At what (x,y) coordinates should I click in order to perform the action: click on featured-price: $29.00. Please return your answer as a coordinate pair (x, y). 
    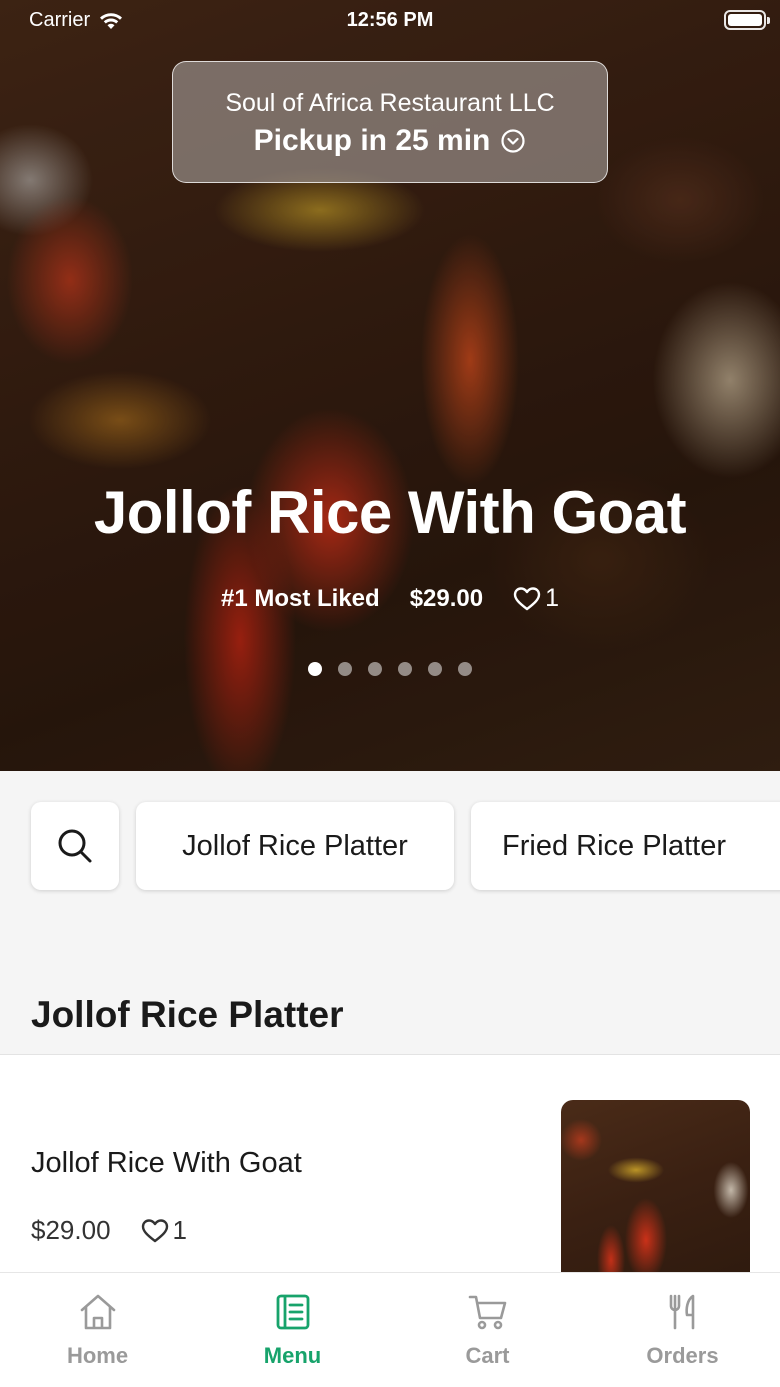
    Looking at the image, I should click on (446, 598).